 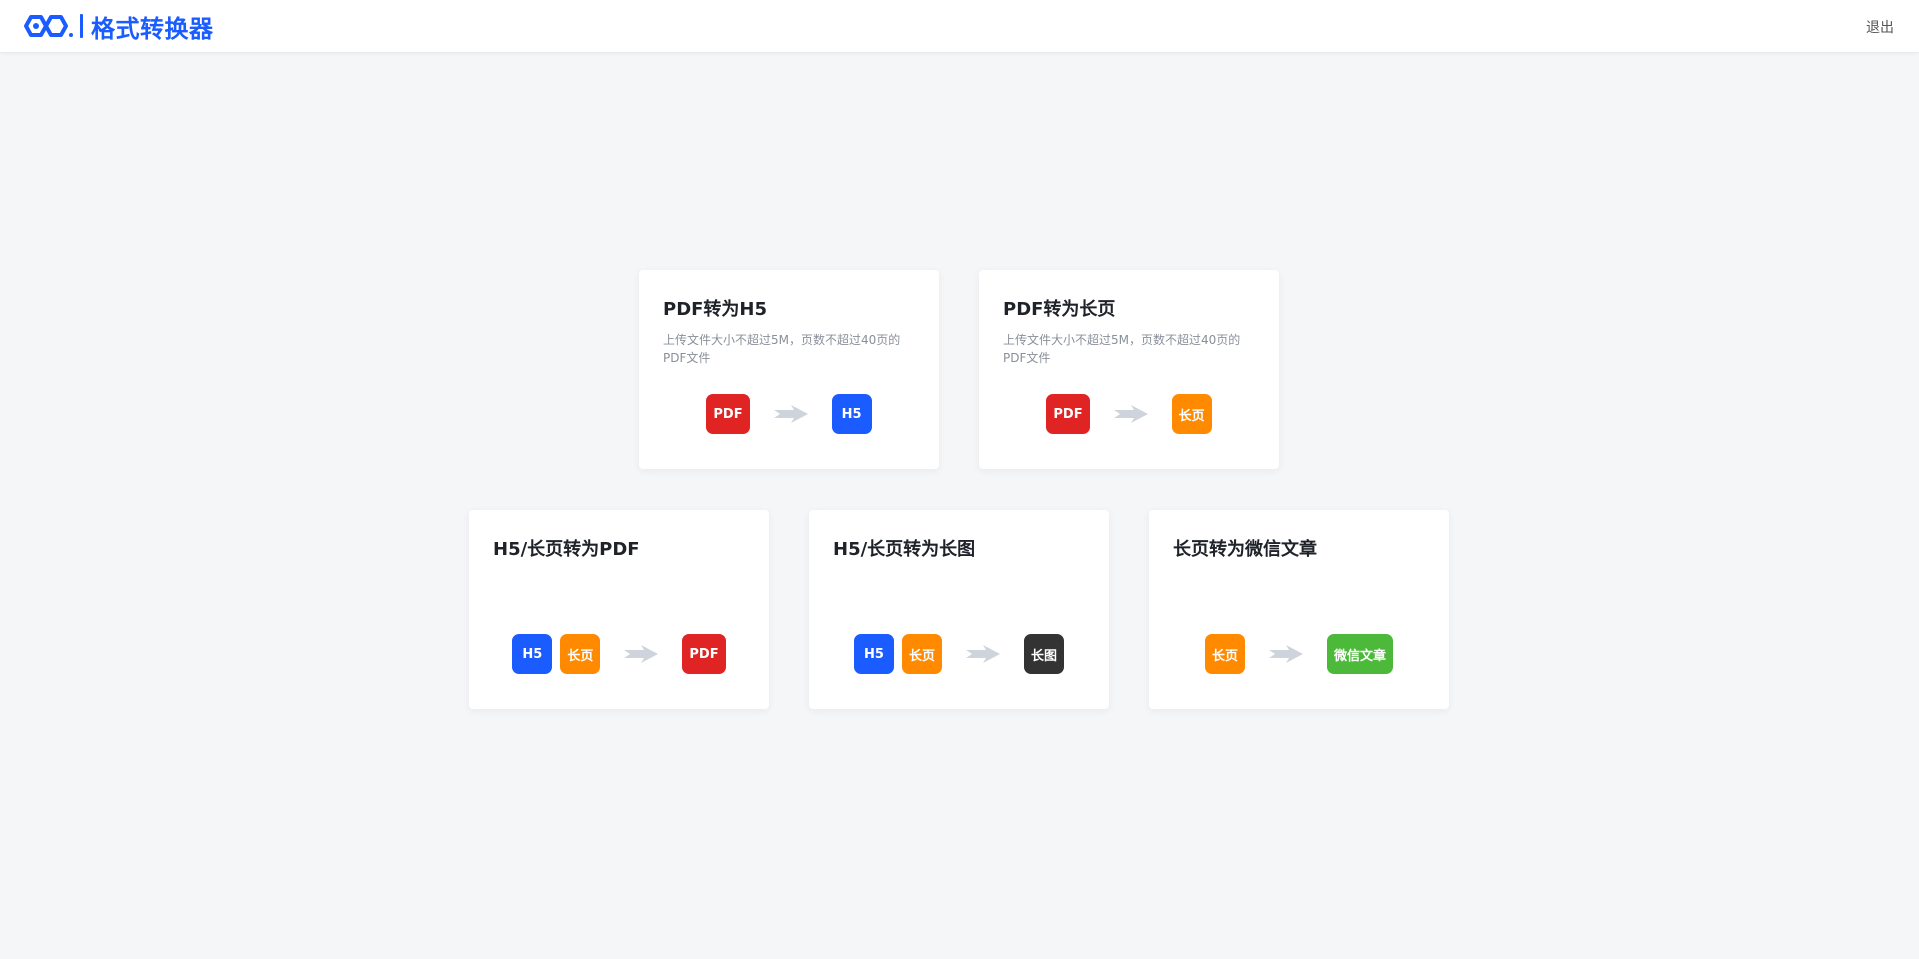 What do you see at coordinates (619, 654) in the screenshot?
I see `conversion-flow: H5 长页 PDF` at bounding box center [619, 654].